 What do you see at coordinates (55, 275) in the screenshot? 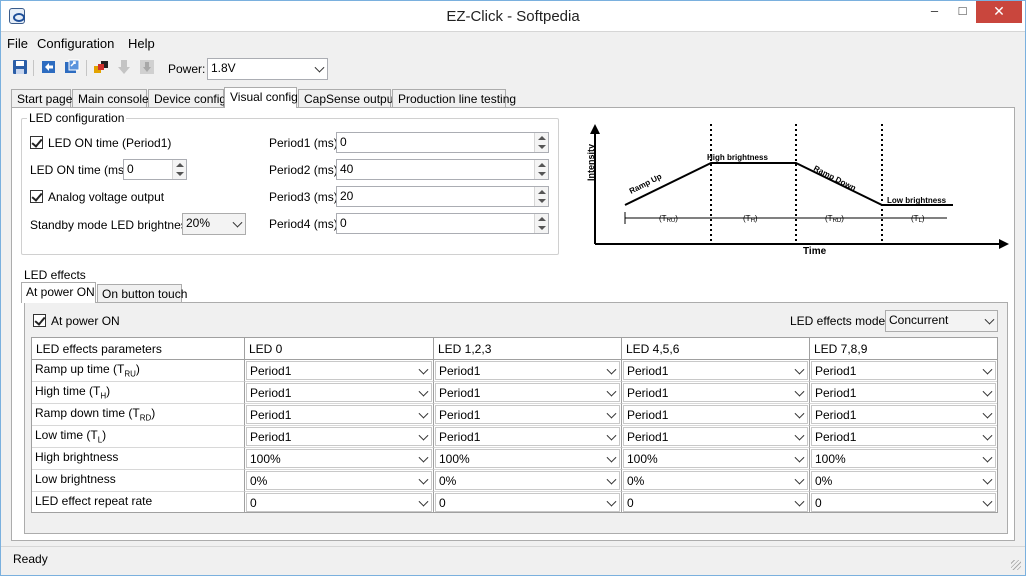
I see `led-effects-label: LED effects` at bounding box center [55, 275].